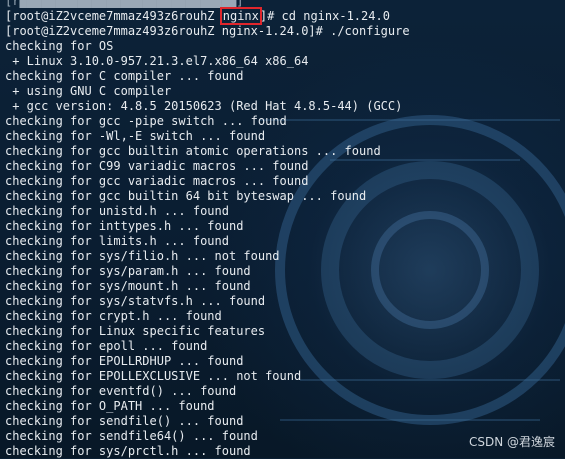 Image resolution: width=565 pixels, height=459 pixels. What do you see at coordinates (124, 76) in the screenshot?
I see `terminal-line: checking for C compiler ... found` at bounding box center [124, 76].